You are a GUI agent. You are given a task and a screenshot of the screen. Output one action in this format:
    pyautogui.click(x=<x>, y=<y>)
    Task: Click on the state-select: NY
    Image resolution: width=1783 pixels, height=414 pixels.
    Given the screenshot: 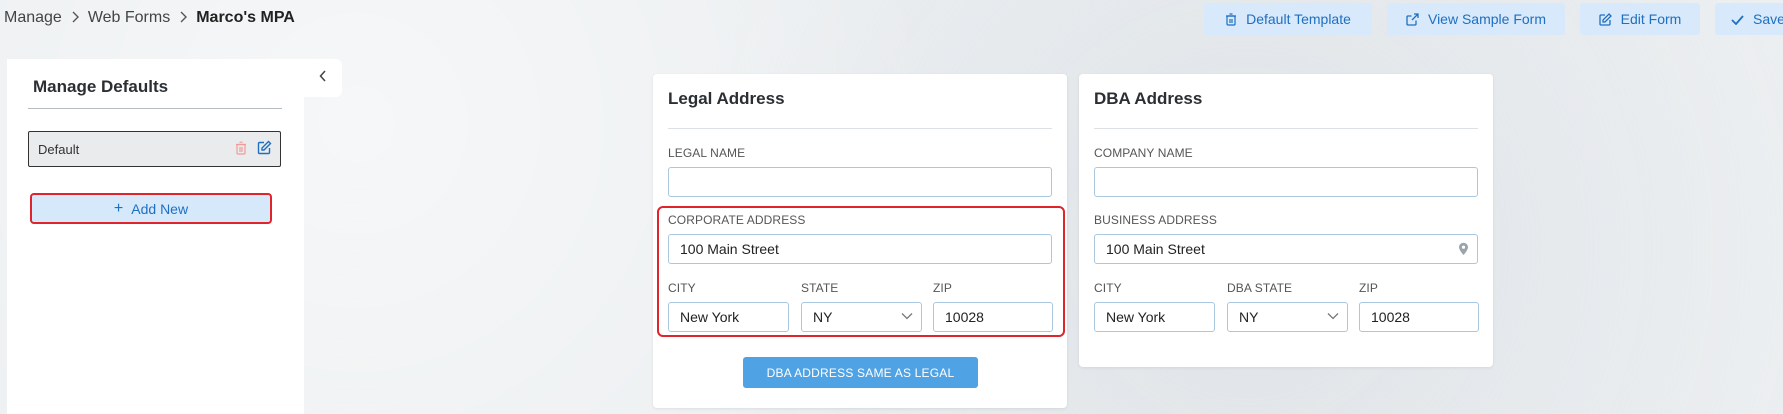 What is the action you would take?
    pyautogui.click(x=861, y=317)
    